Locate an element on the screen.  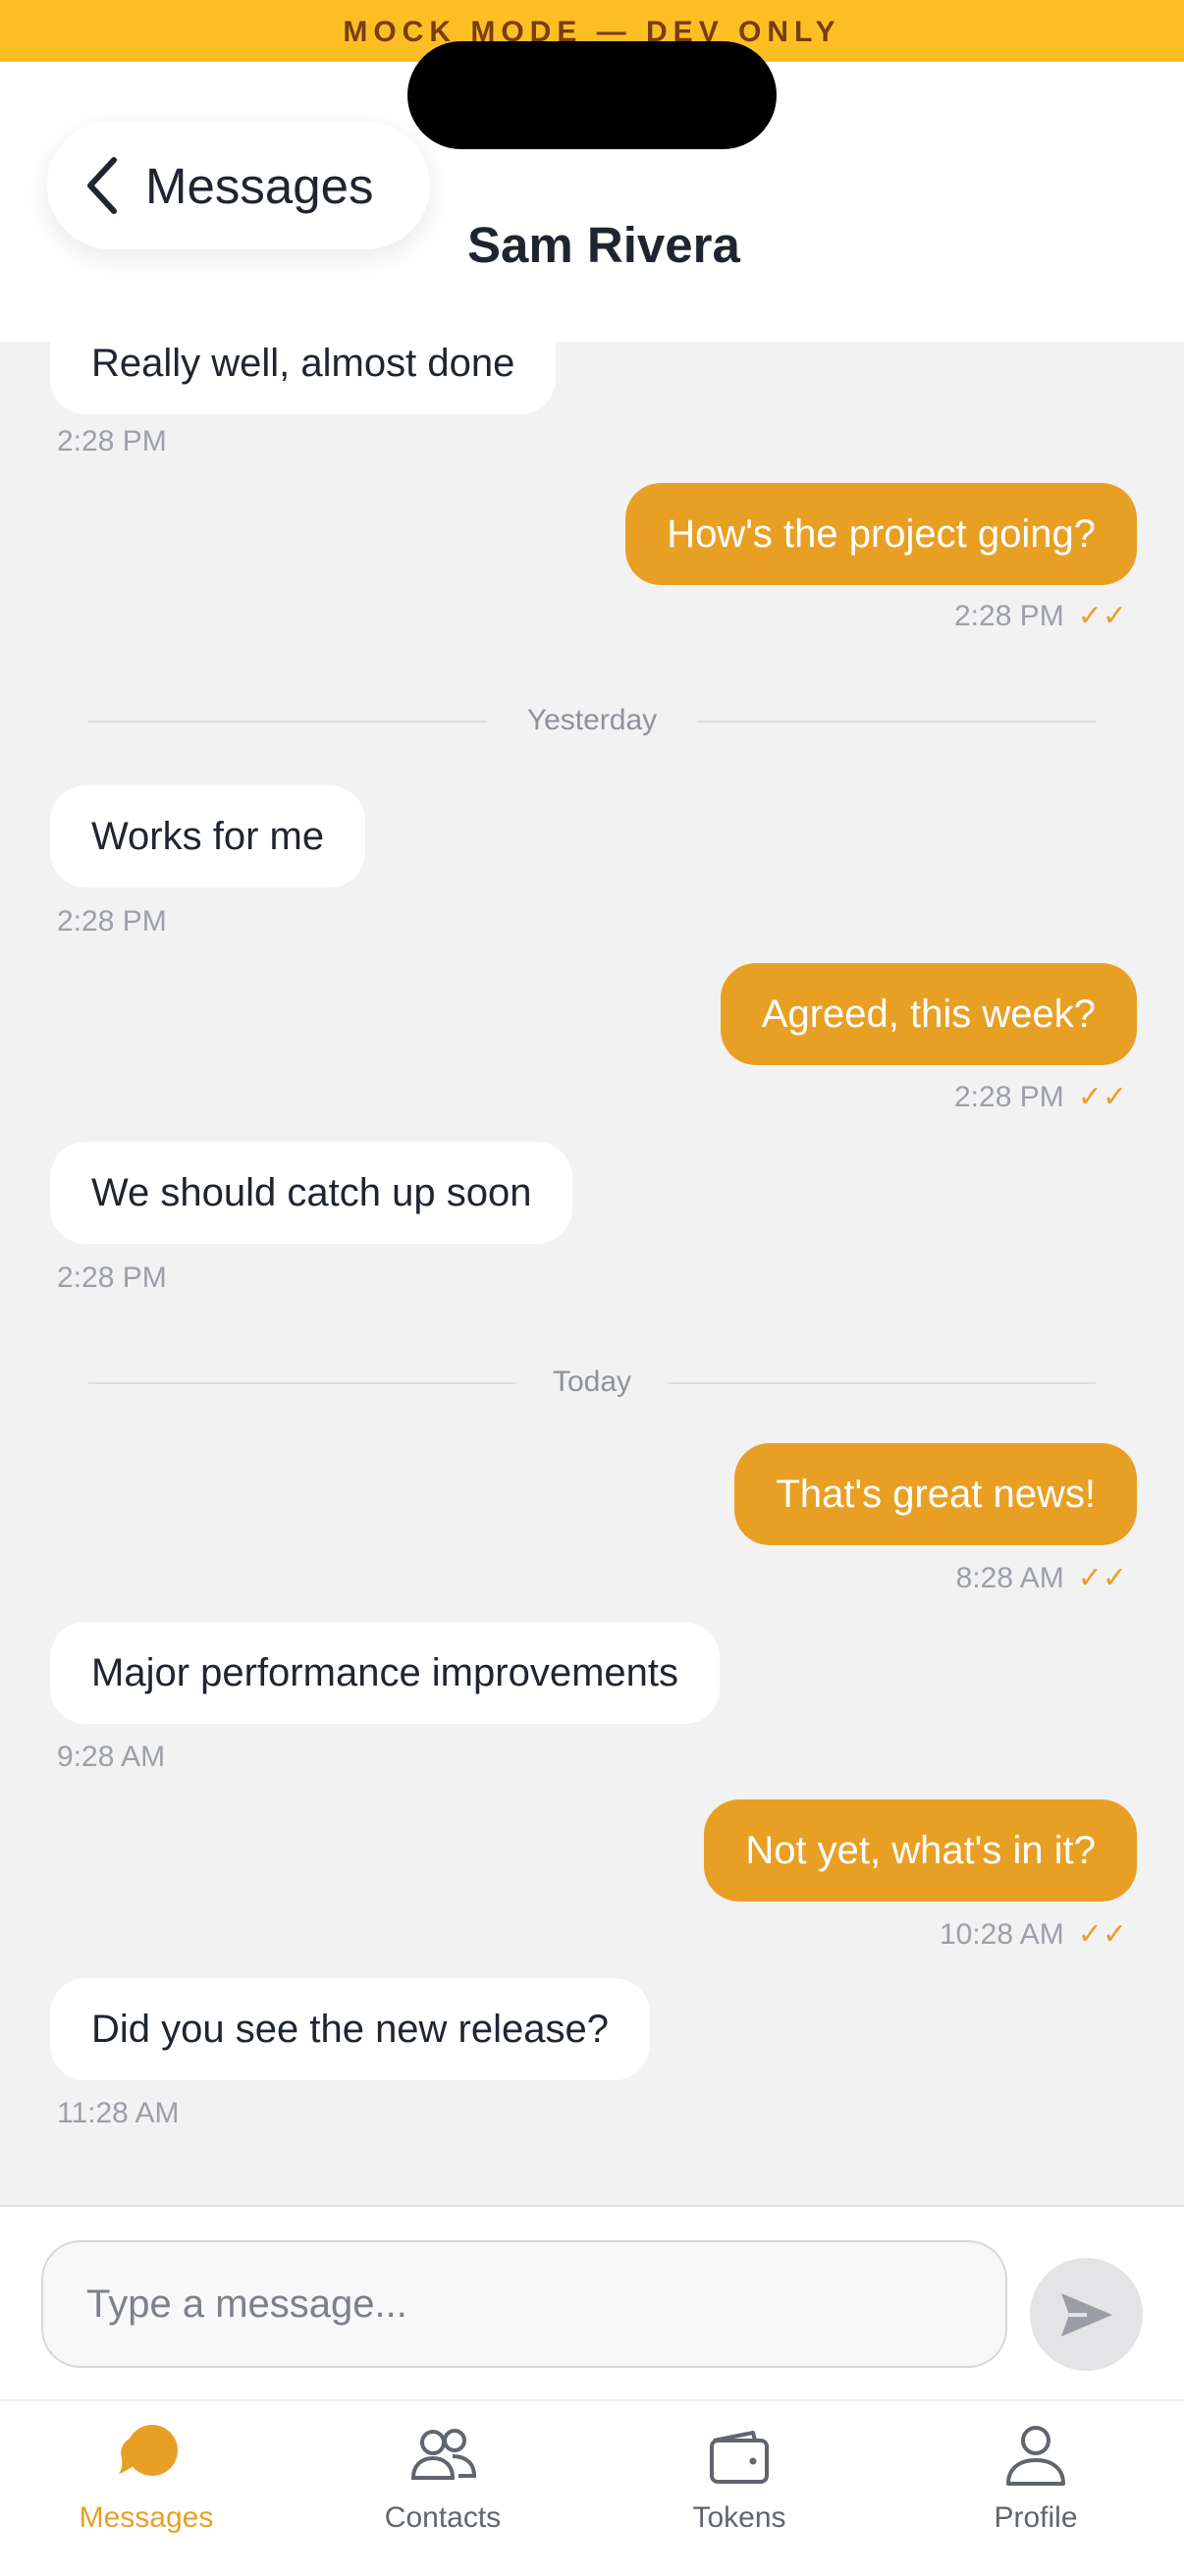
tab-messages: Messages is located at coordinates (146, 2494).